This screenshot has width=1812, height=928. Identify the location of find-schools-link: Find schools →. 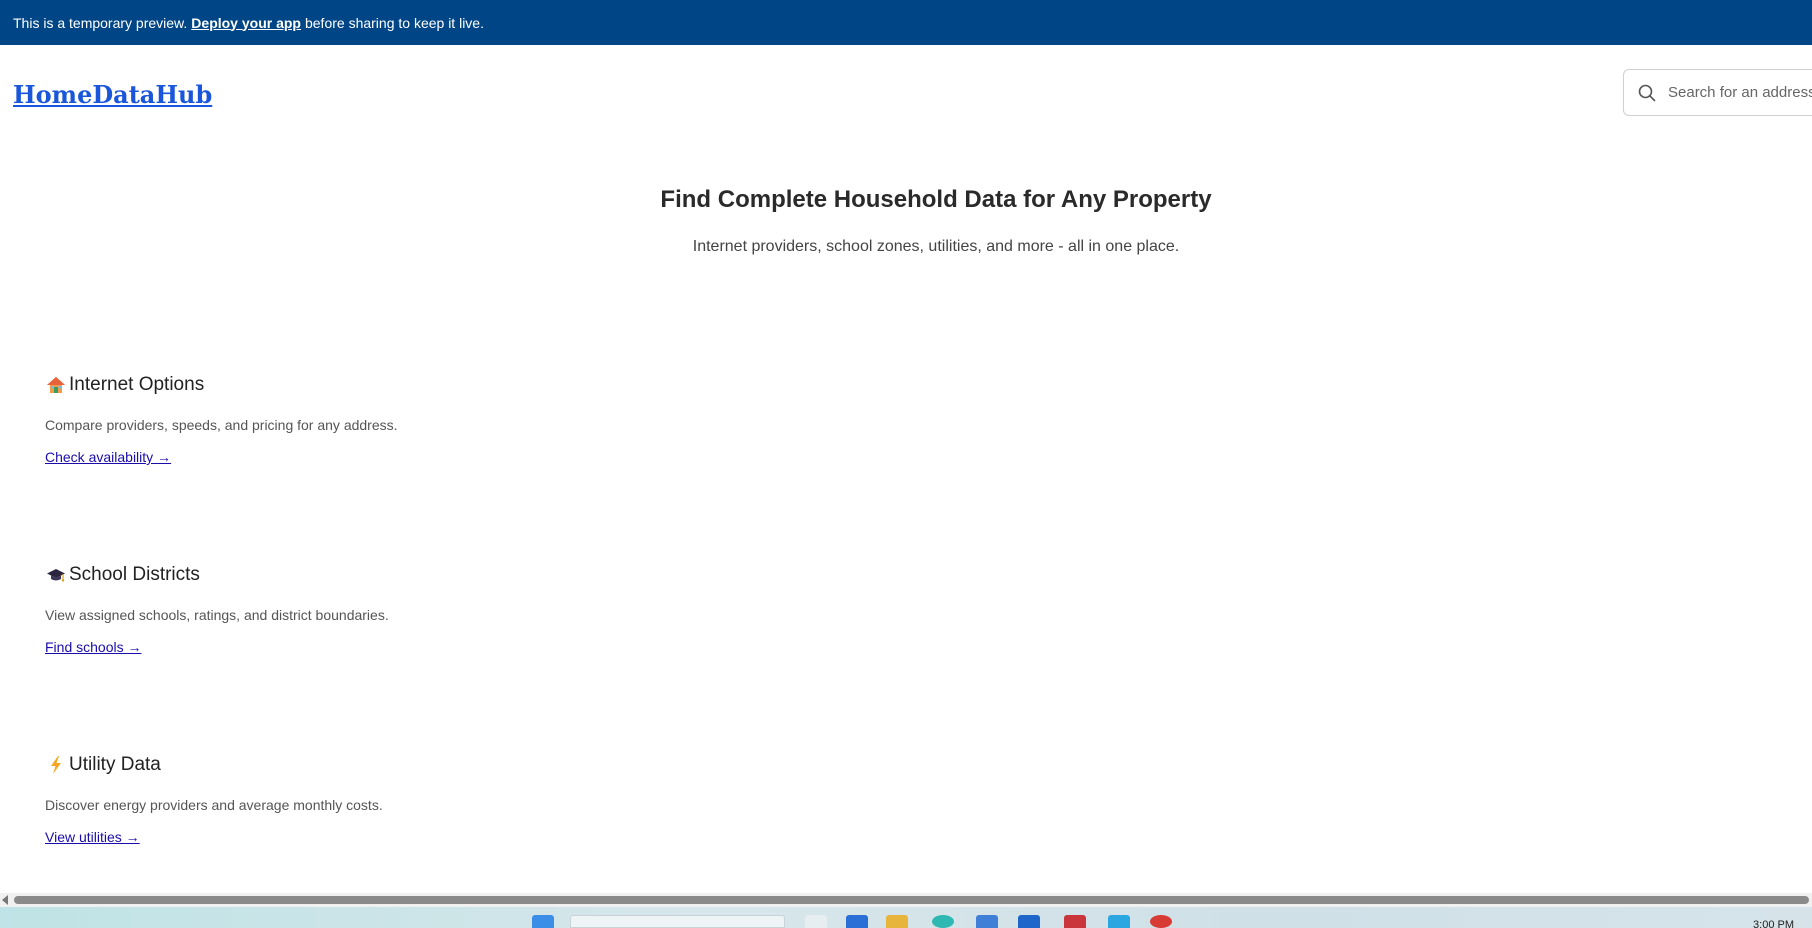
(93, 647).